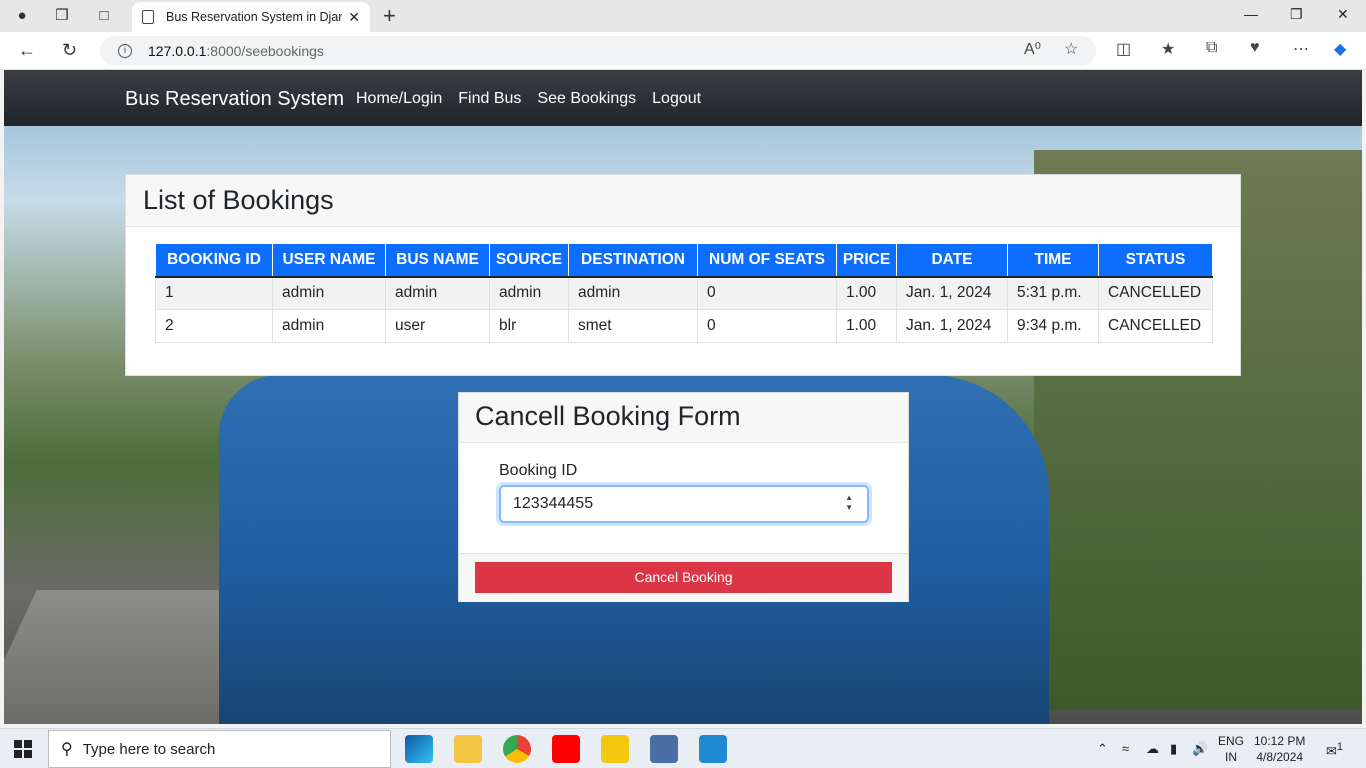 The image size is (1366, 768). What do you see at coordinates (529, 260) in the screenshot?
I see `col-source: SOURCE` at bounding box center [529, 260].